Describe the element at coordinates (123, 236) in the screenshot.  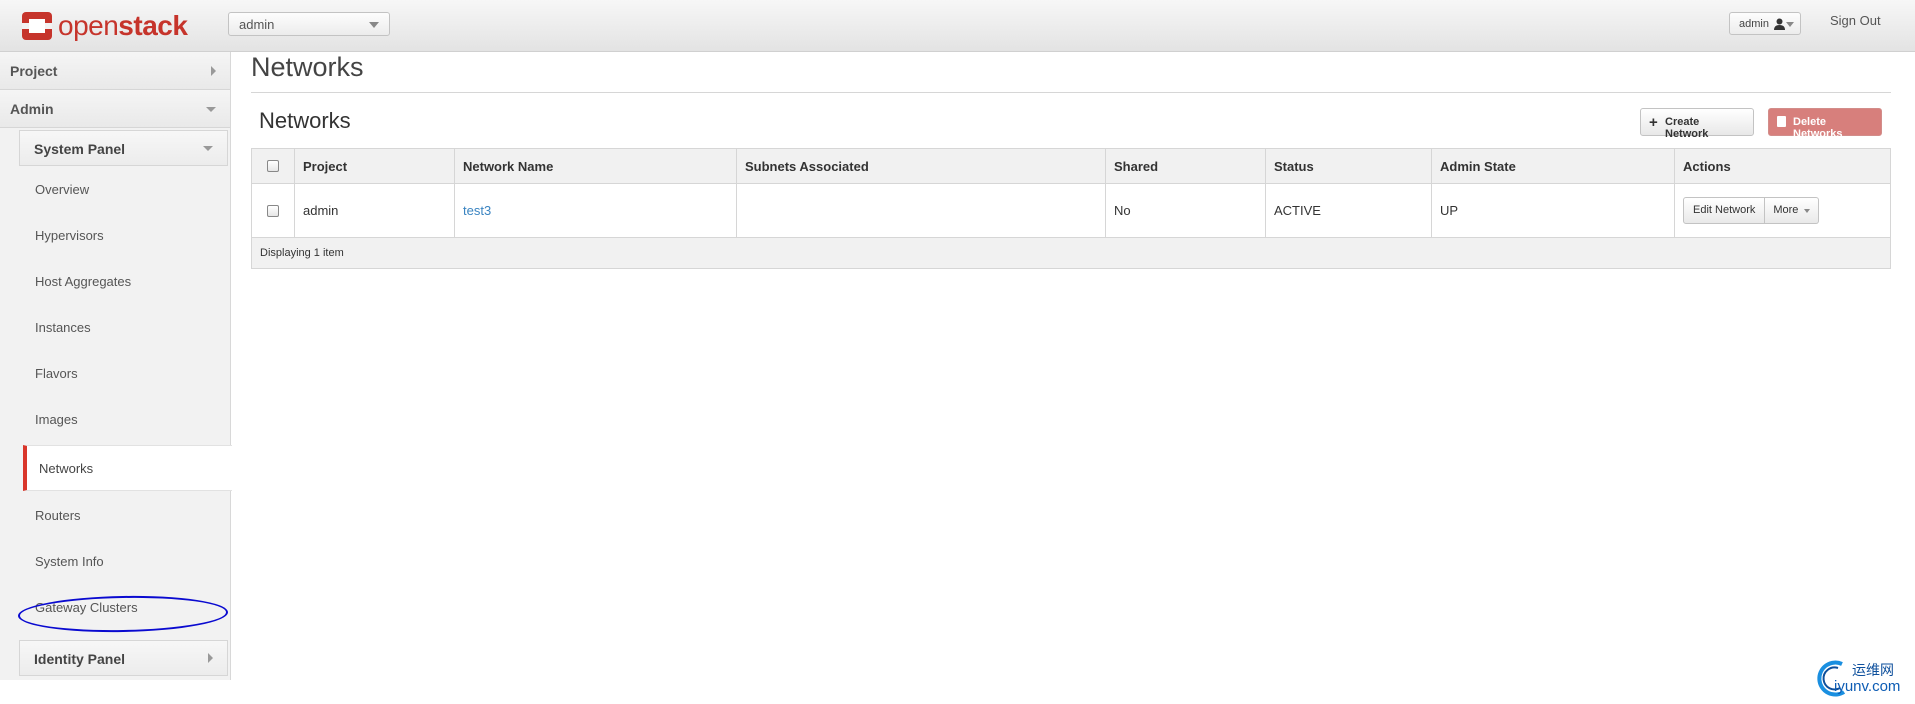
I see `sidebar-item-hypervisors: Hypervisors` at that location.